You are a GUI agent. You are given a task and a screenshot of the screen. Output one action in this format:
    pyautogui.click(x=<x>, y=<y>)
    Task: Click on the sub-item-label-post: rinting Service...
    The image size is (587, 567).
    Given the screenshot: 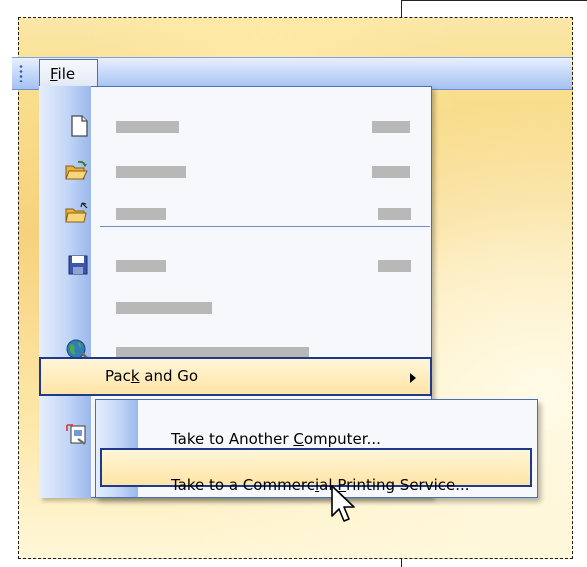 What is the action you would take?
    pyautogui.click(x=408, y=485)
    